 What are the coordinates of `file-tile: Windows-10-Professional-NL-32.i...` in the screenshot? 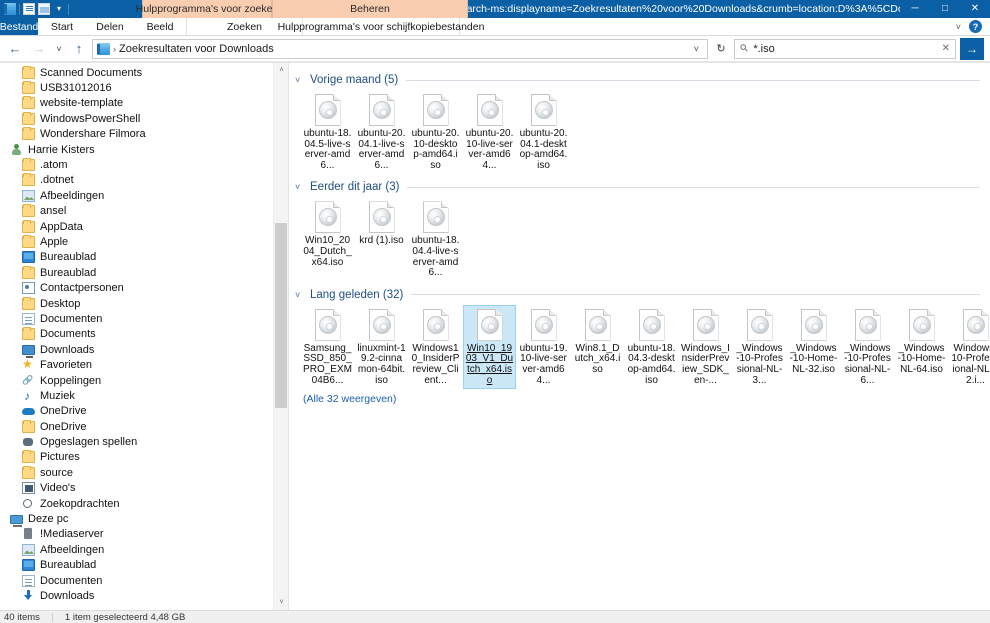 It's located at (969, 347).